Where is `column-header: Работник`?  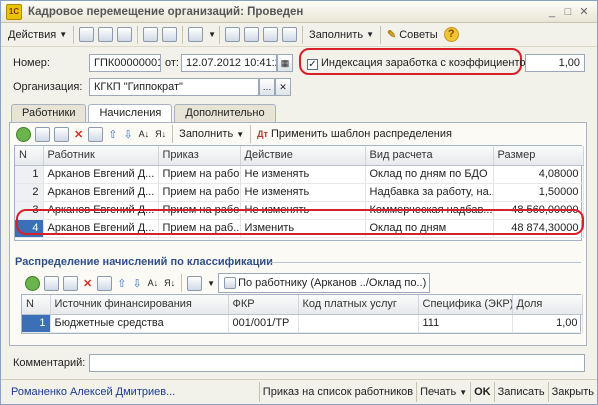 column-header: Работник is located at coordinates (101, 156).